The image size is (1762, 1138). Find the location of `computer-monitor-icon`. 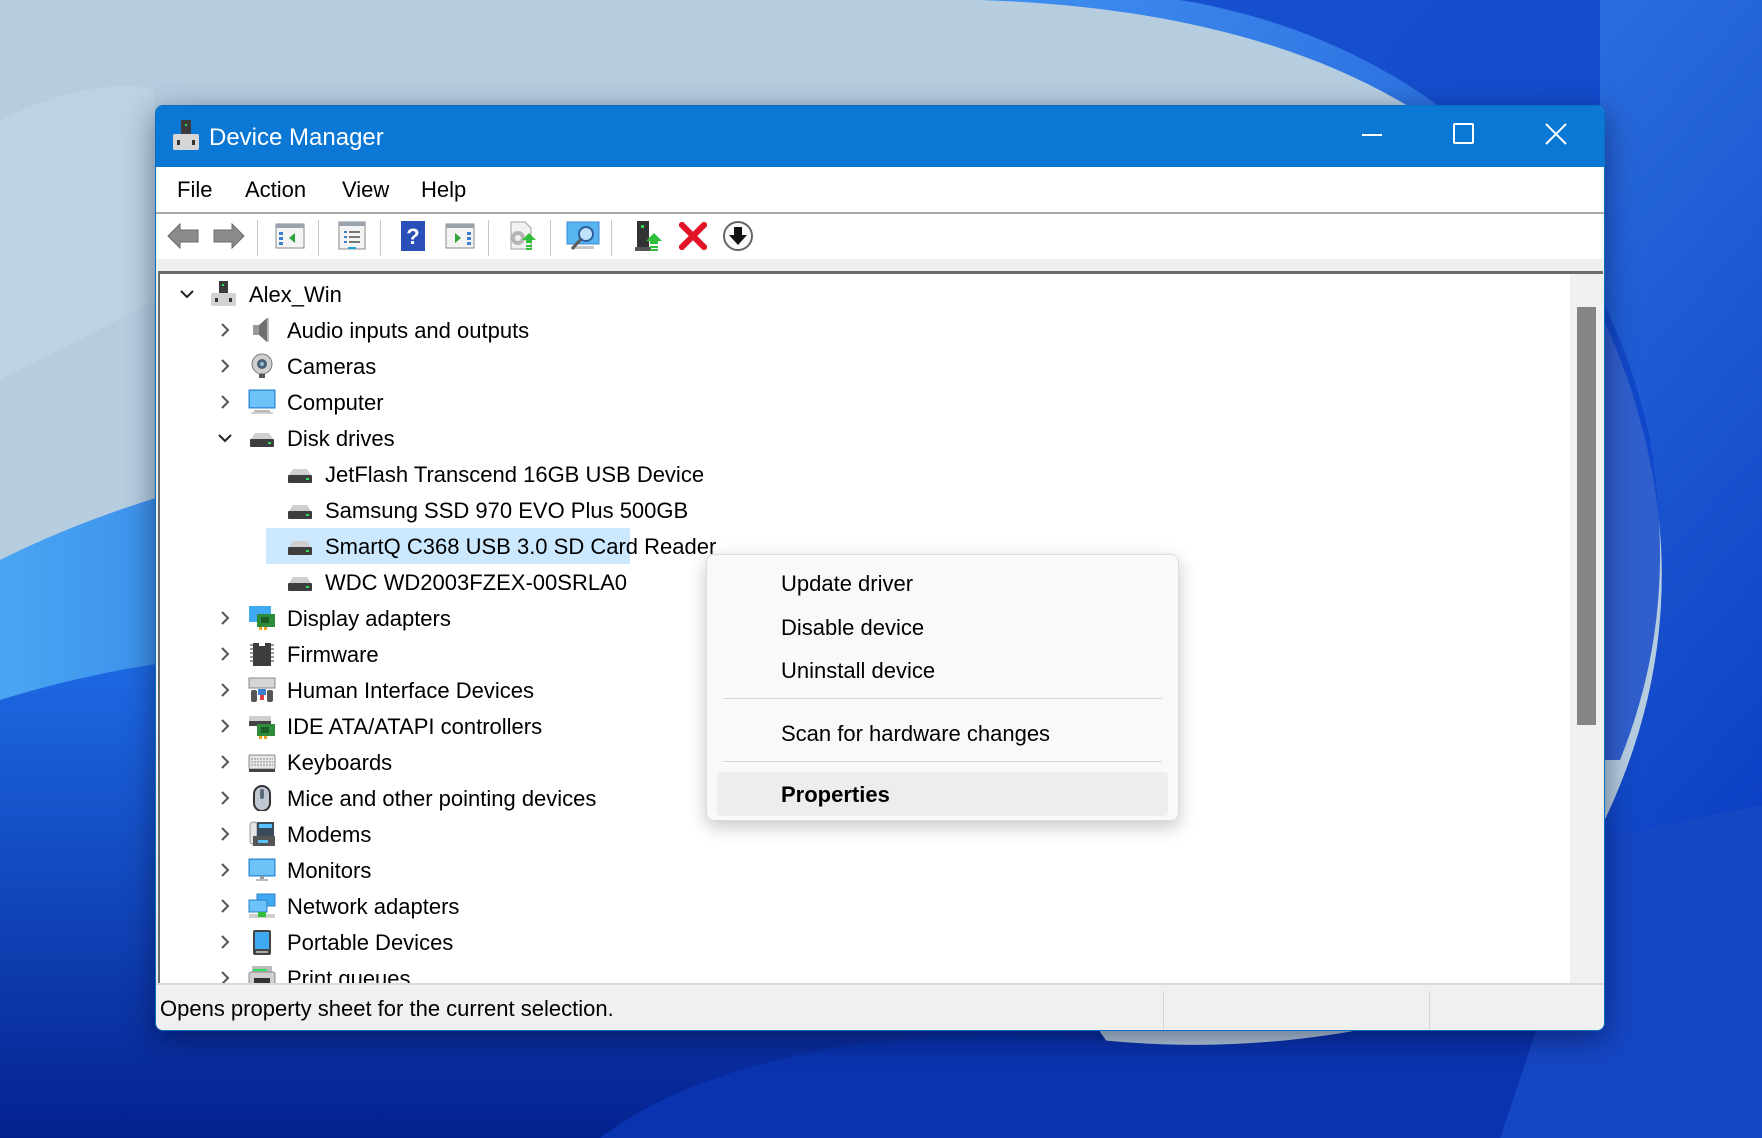

computer-monitor-icon is located at coordinates (262, 402).